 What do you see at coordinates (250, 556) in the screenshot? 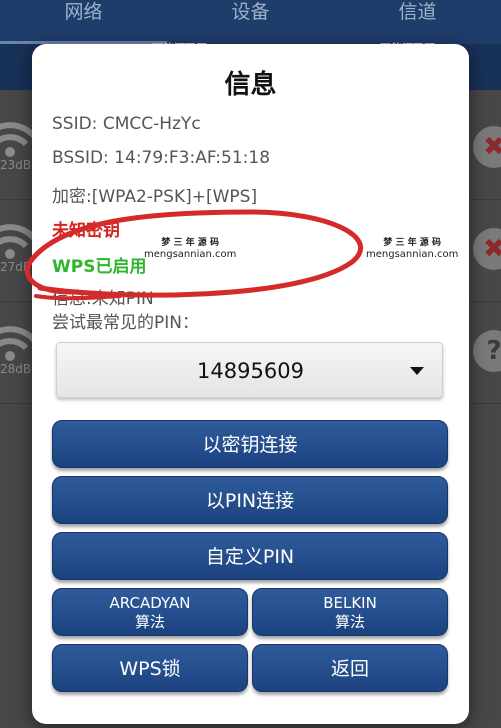
I see `custom-pin-button: 自定义PIN` at bounding box center [250, 556].